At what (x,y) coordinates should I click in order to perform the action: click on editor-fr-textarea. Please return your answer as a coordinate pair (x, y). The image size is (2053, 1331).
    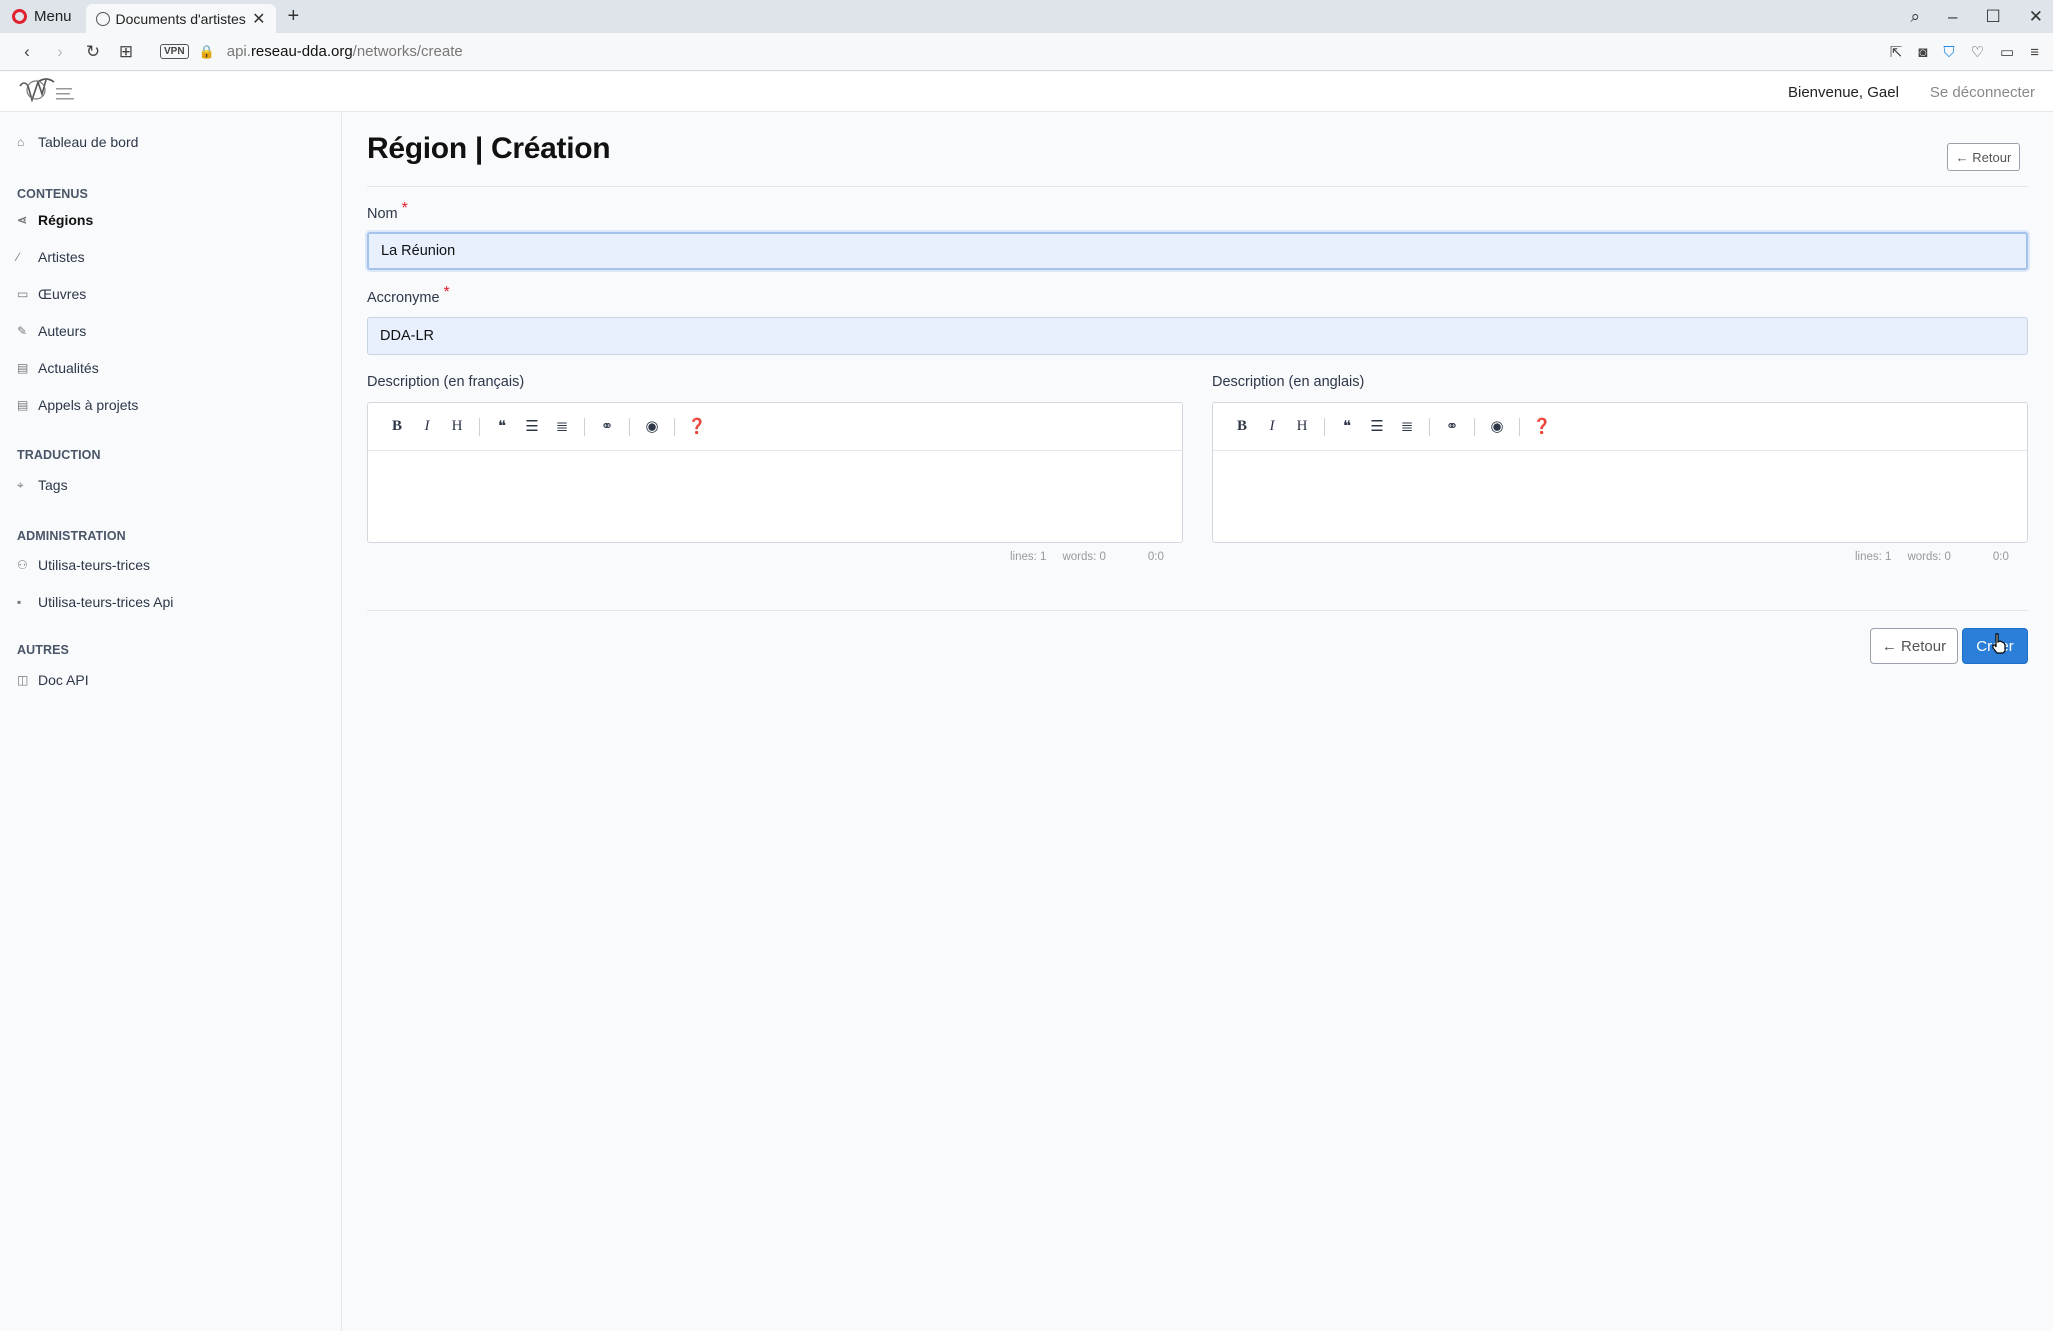
    Looking at the image, I should click on (775, 496).